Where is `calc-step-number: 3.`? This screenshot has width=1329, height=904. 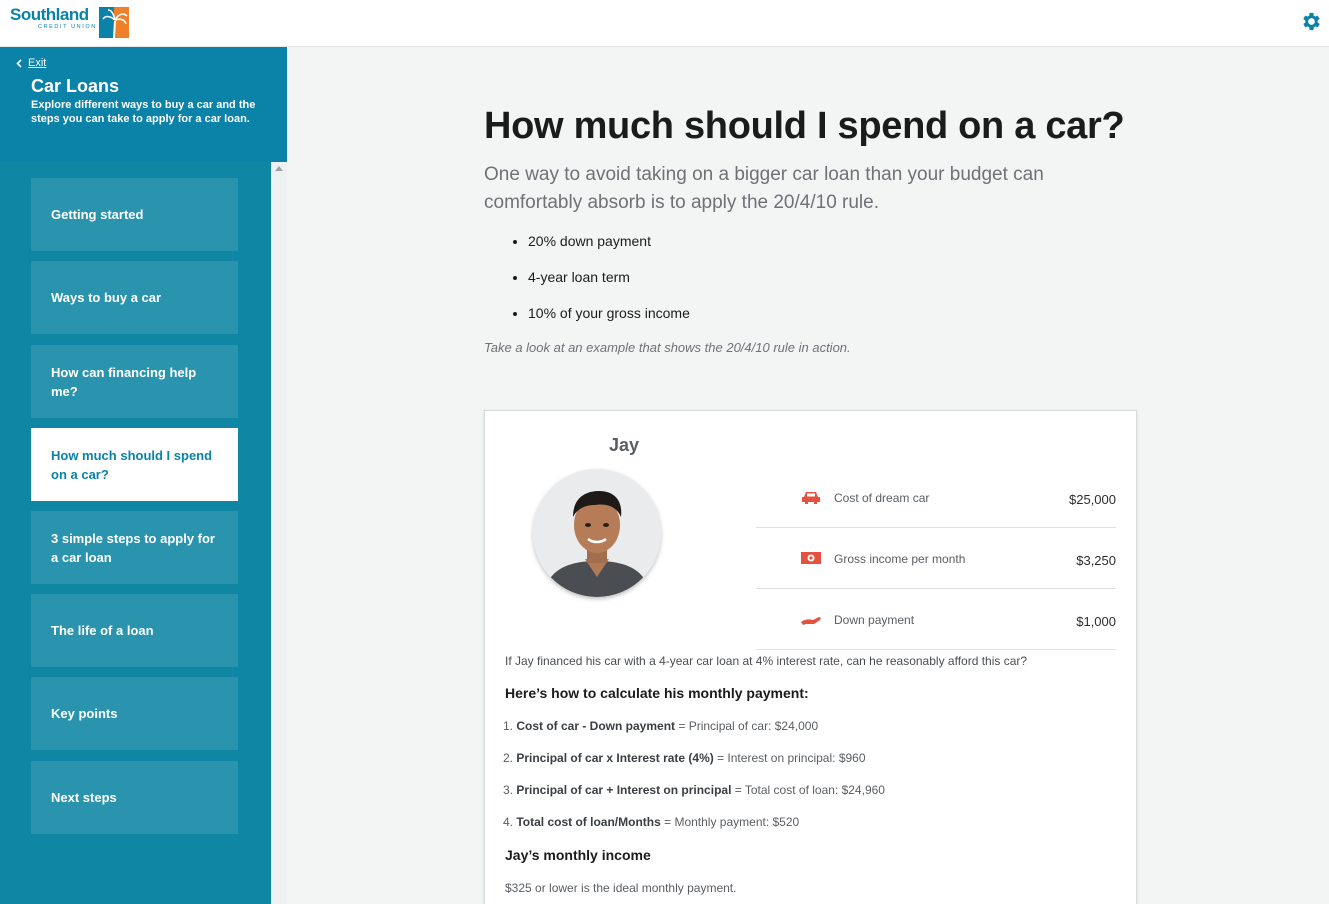
calc-step-number: 3. is located at coordinates (510, 790).